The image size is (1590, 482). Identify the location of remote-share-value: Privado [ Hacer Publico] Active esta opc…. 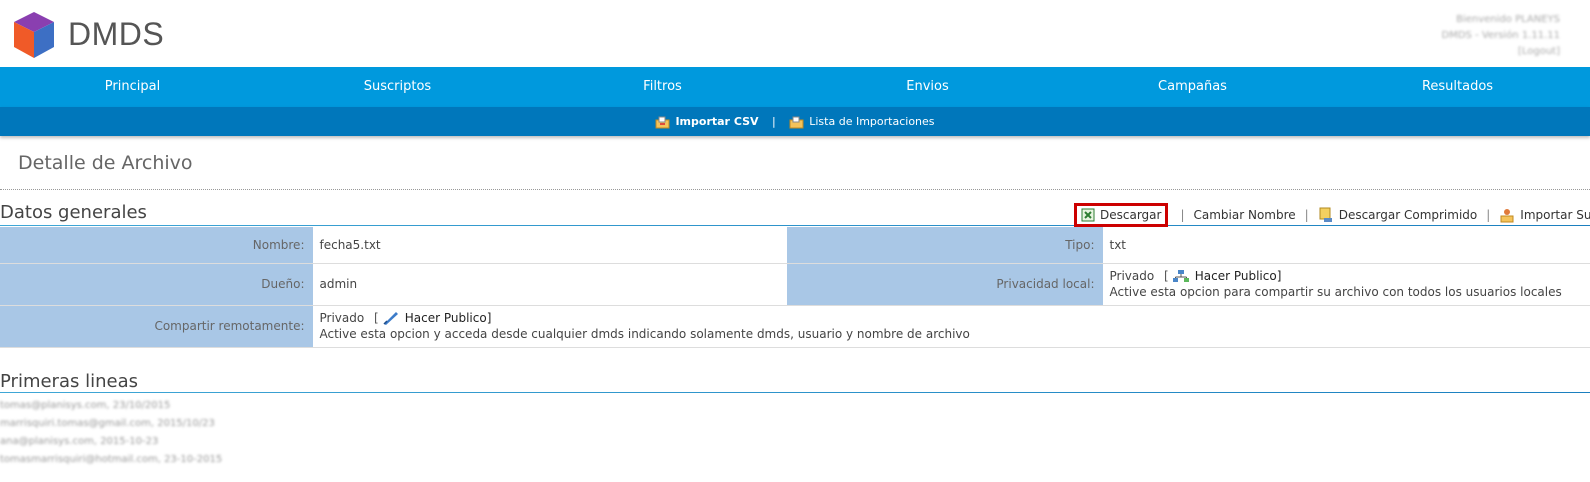
(951, 326).